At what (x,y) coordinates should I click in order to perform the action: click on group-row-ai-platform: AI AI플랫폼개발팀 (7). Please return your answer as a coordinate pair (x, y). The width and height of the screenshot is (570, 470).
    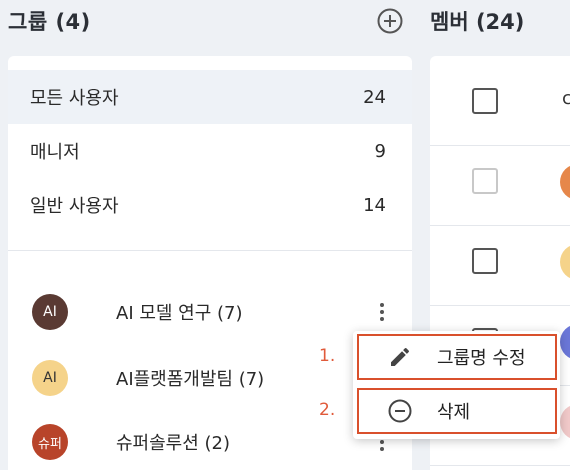
    Looking at the image, I should click on (210, 378).